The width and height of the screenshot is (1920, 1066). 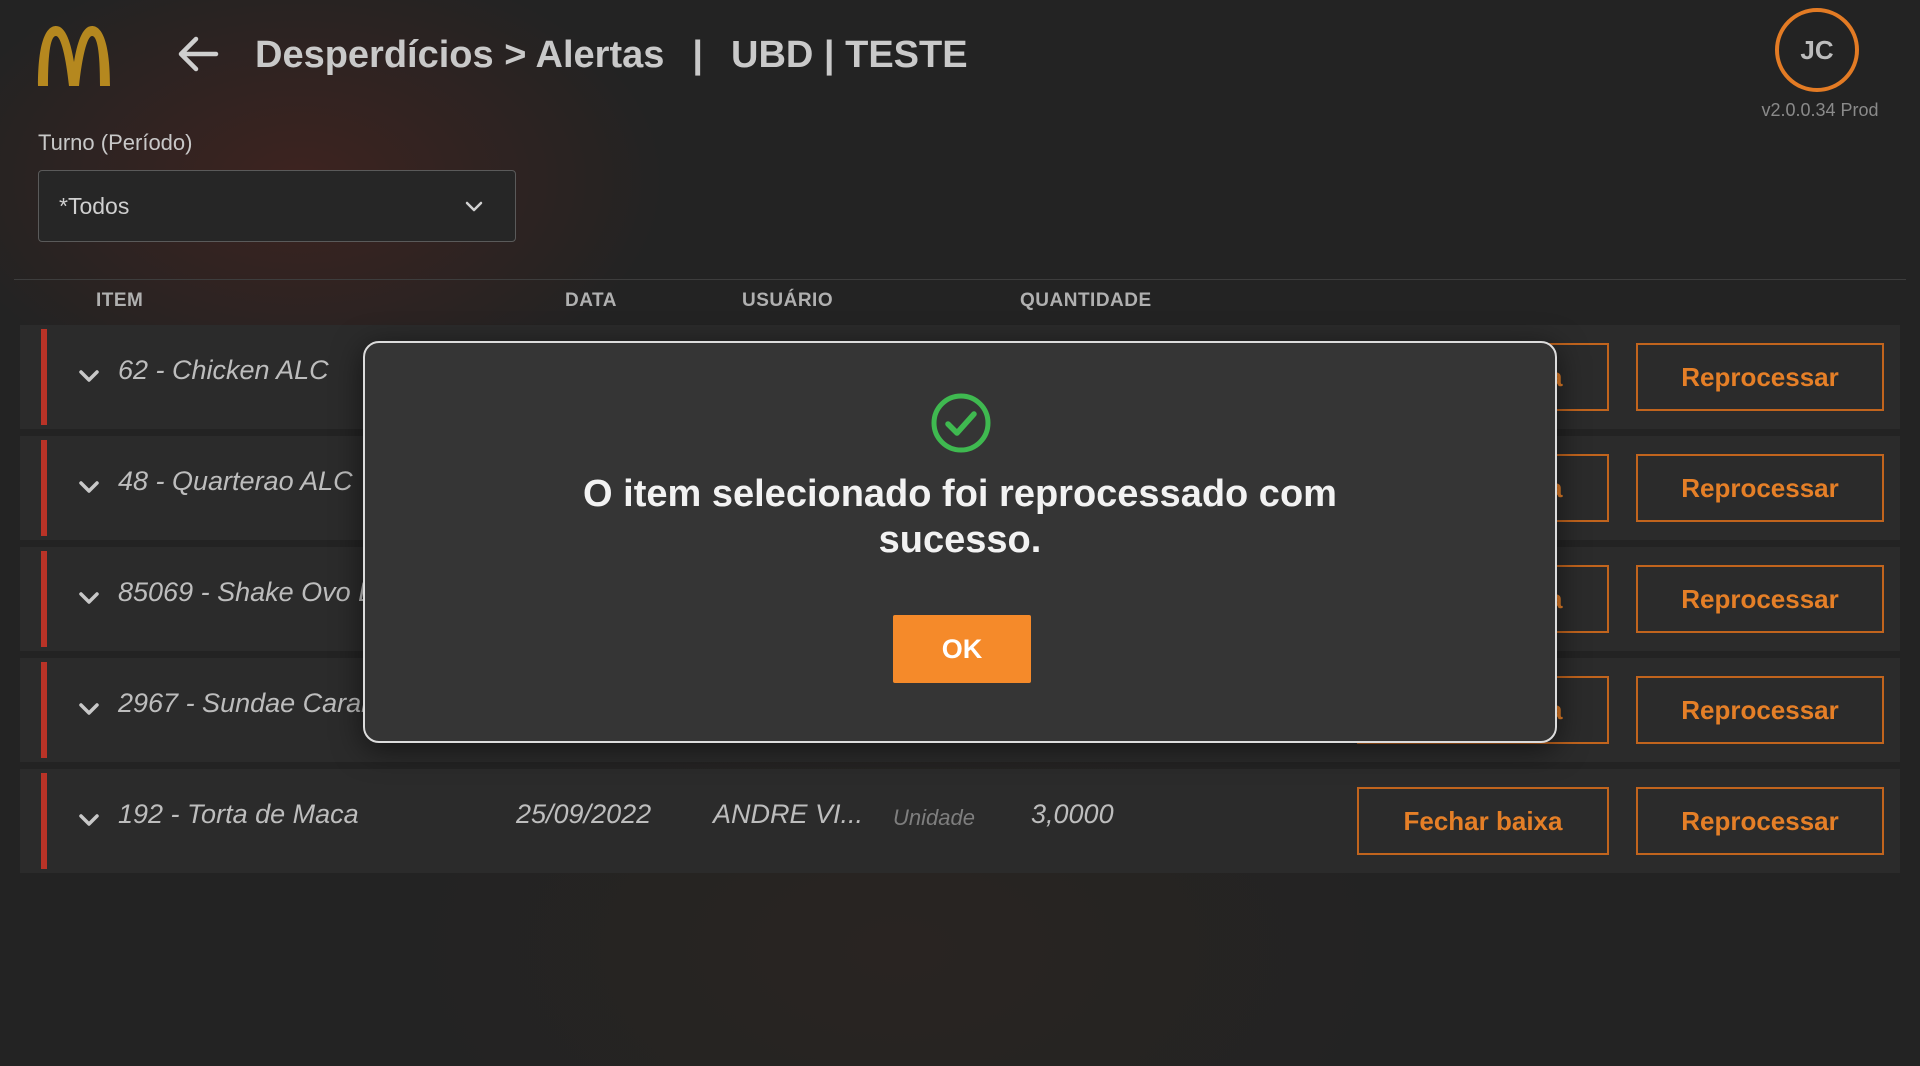 What do you see at coordinates (120, 300) in the screenshot?
I see `column-header-item: ITEM` at bounding box center [120, 300].